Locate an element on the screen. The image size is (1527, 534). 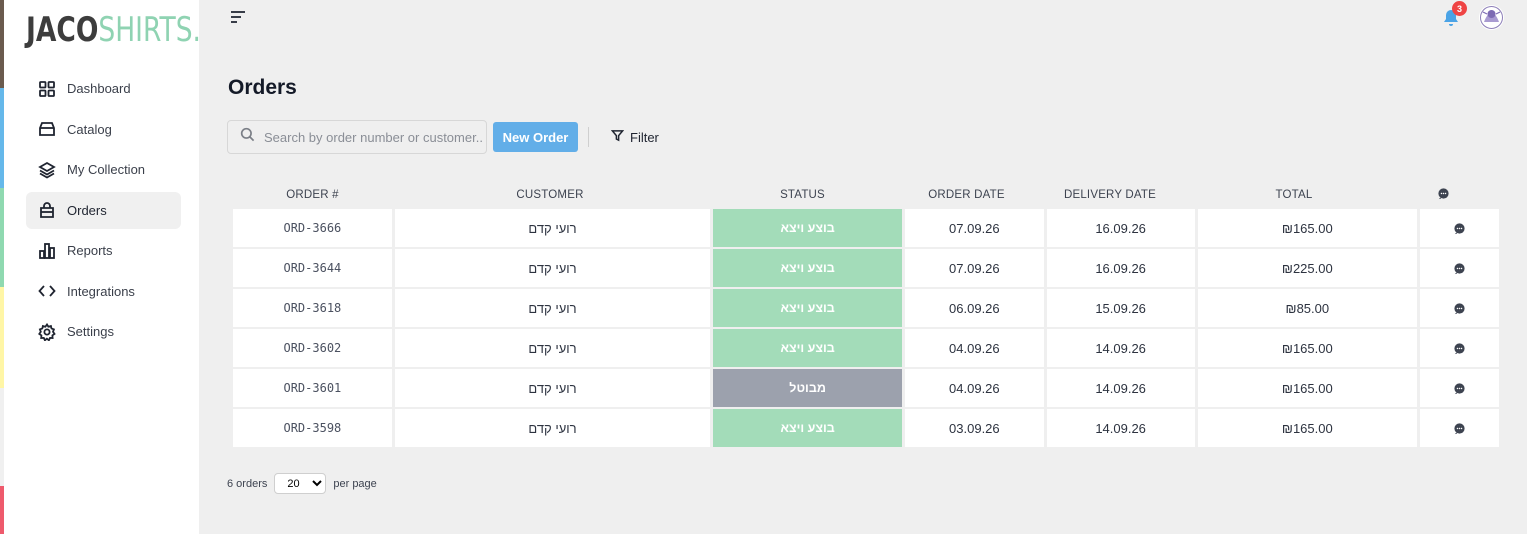
order-number-cell: ORD-3666 is located at coordinates (312, 228).